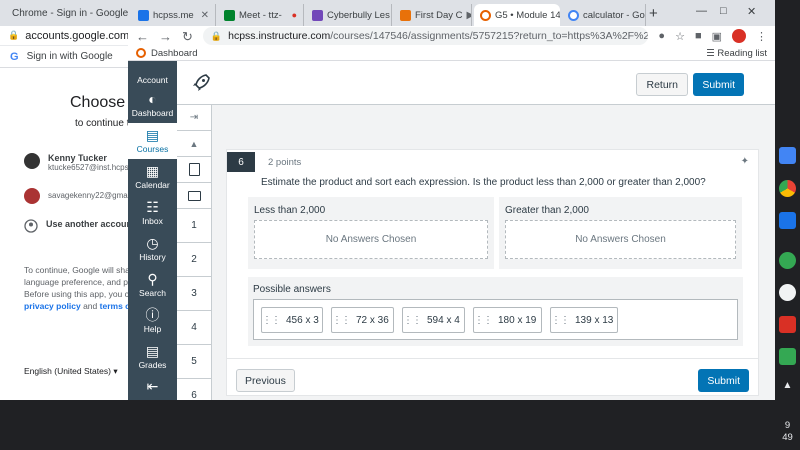 This screenshot has width=800, height=450. What do you see at coordinates (194, 328) in the screenshot?
I see `question-nav-4: 4` at bounding box center [194, 328].